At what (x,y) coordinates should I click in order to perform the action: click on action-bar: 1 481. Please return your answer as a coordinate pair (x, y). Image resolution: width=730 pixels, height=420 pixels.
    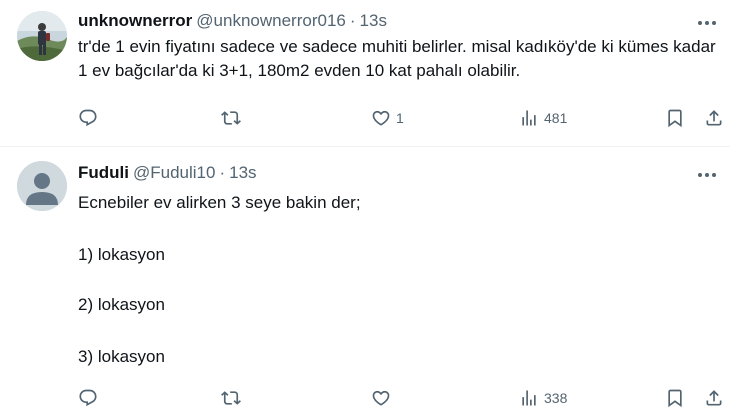
    Looking at the image, I should click on (365, 118).